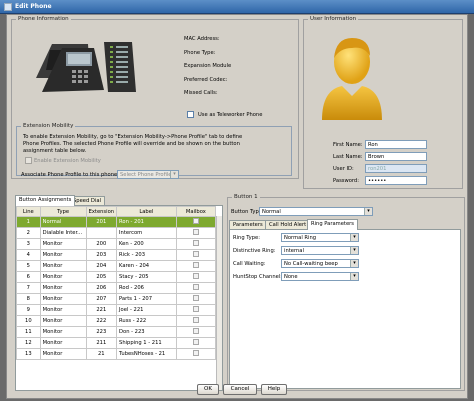 This screenshot has width=474, height=401. Describe the element at coordinates (249, 264) in the screenshot. I see `call-waiting-label: Call Waiting:` at that location.